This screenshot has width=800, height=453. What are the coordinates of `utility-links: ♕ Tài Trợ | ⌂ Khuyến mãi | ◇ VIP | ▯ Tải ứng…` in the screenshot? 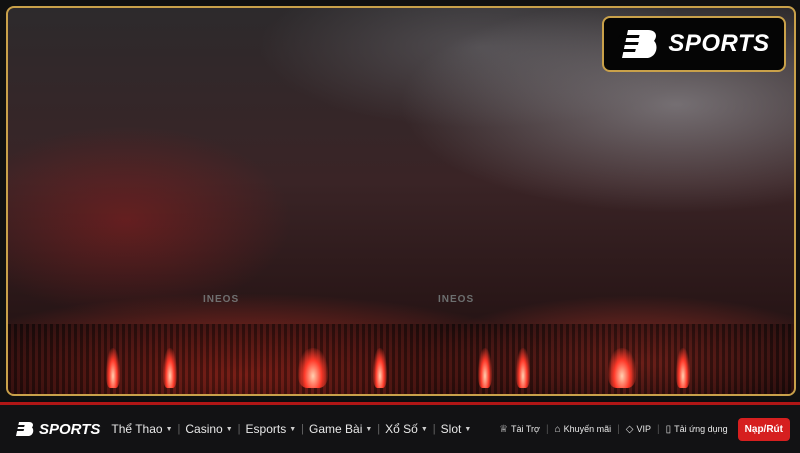 It's located at (643, 429).